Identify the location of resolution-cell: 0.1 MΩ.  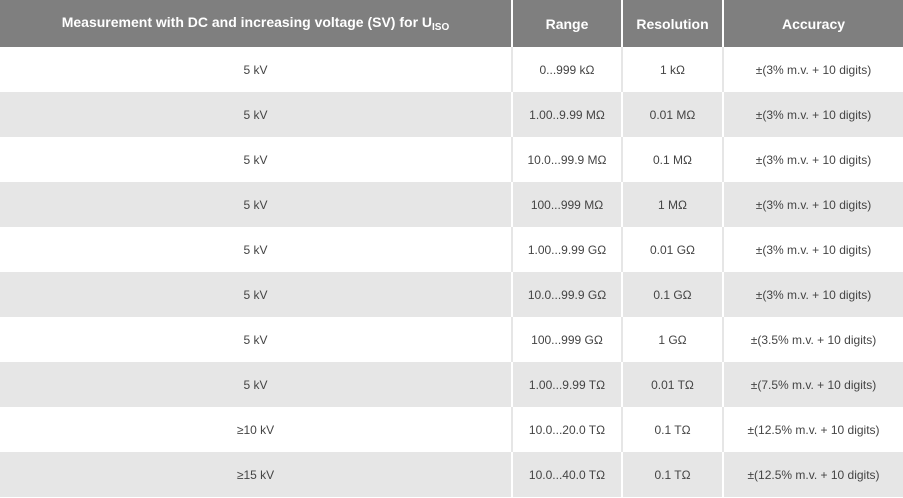
(673, 159).